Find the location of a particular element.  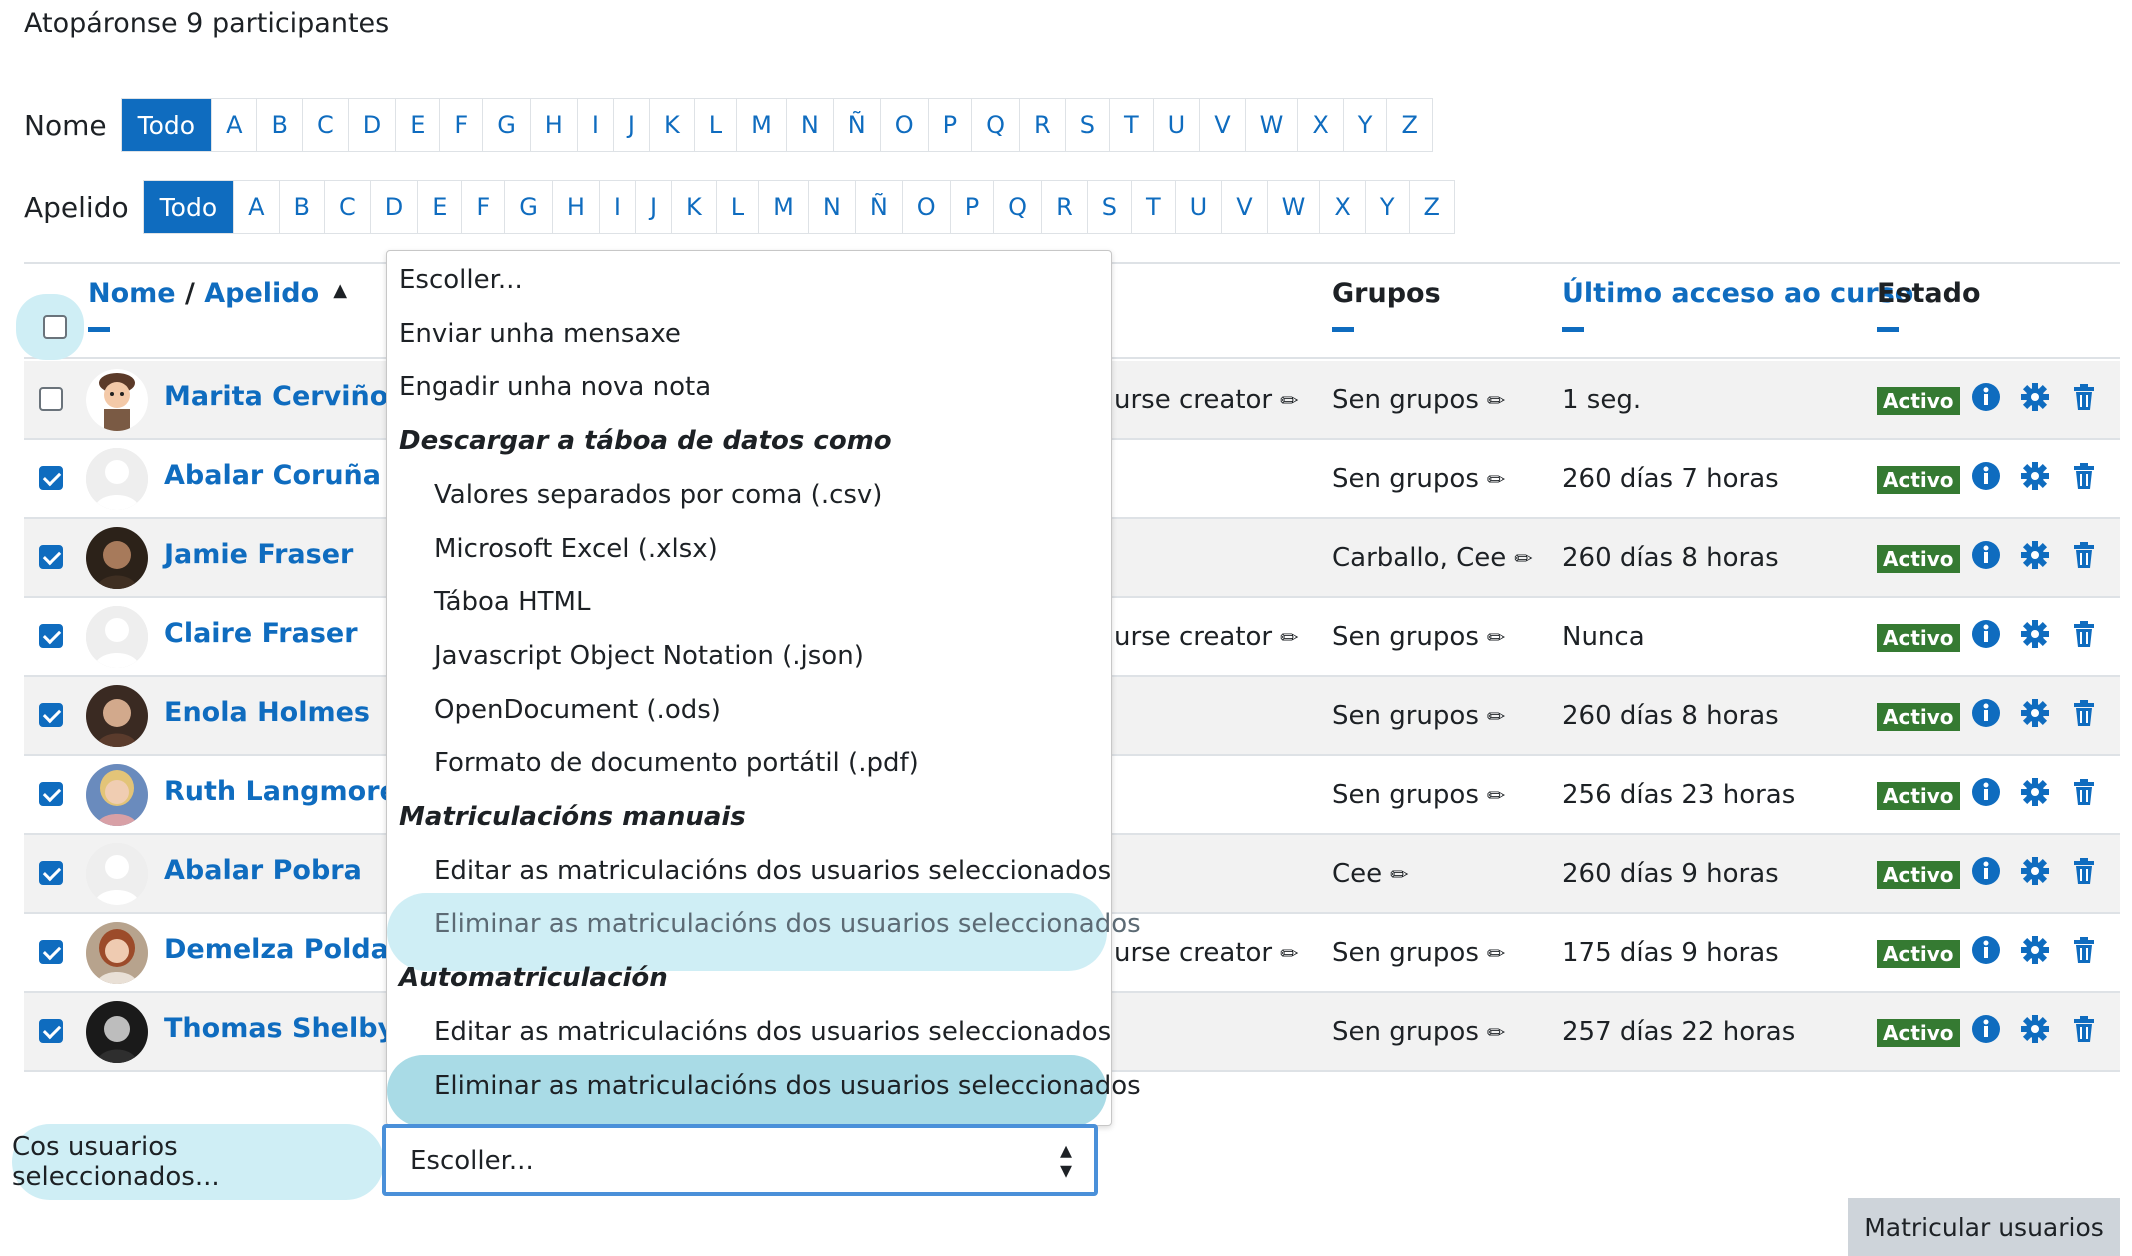

first-name-initial-letter: P is located at coordinates (949, 125).